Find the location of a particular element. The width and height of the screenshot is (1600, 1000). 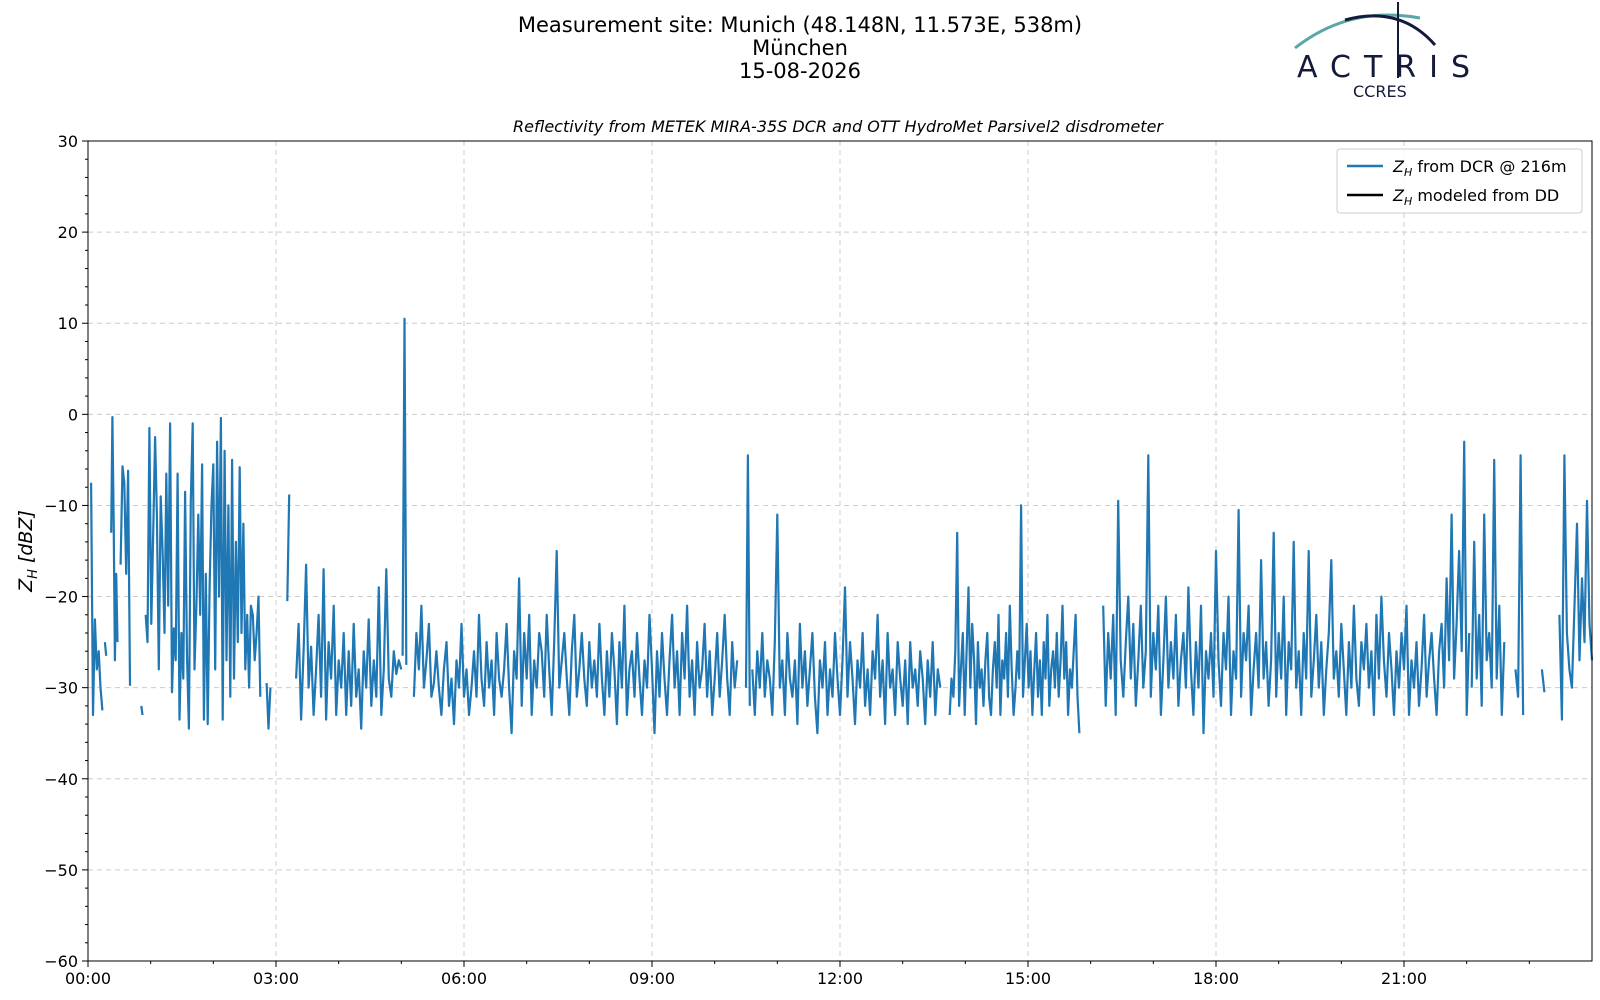

y-tick-label: −40 is located at coordinates (61, 779).